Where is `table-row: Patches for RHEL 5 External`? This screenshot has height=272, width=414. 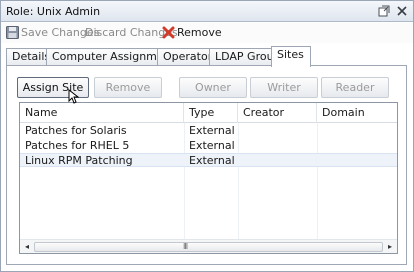 table-row: Patches for RHEL 5 External is located at coordinates (208, 146).